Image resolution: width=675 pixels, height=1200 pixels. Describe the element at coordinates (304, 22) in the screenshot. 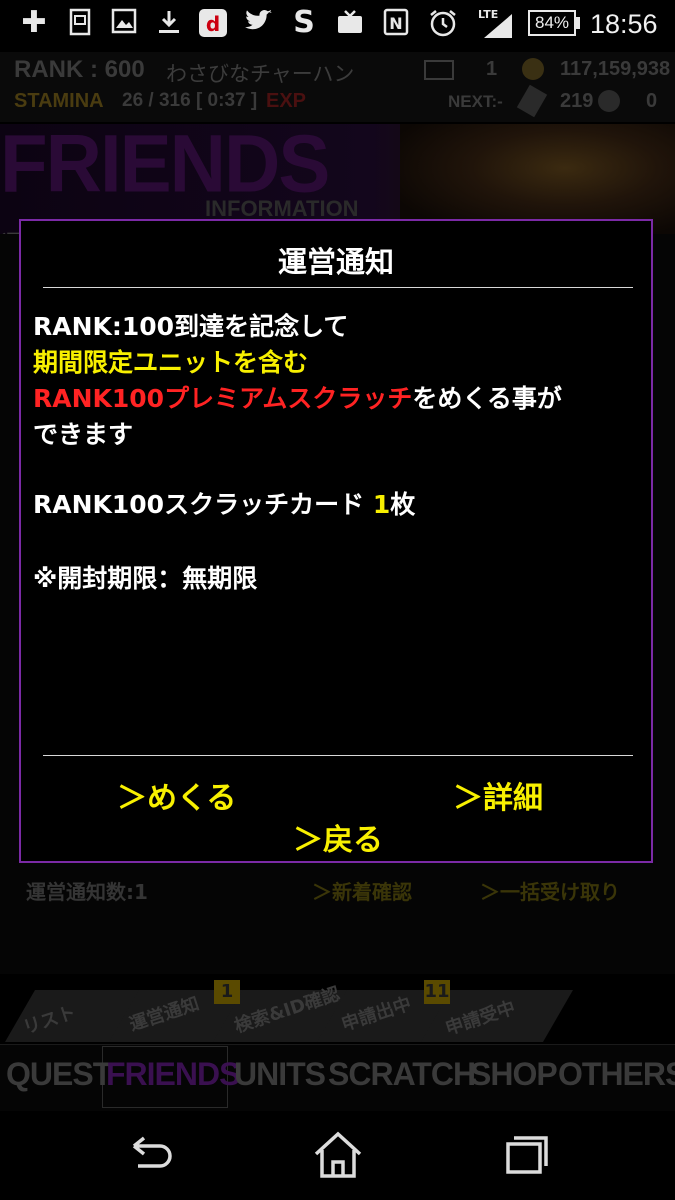

I see `s-app-icon: S` at that location.